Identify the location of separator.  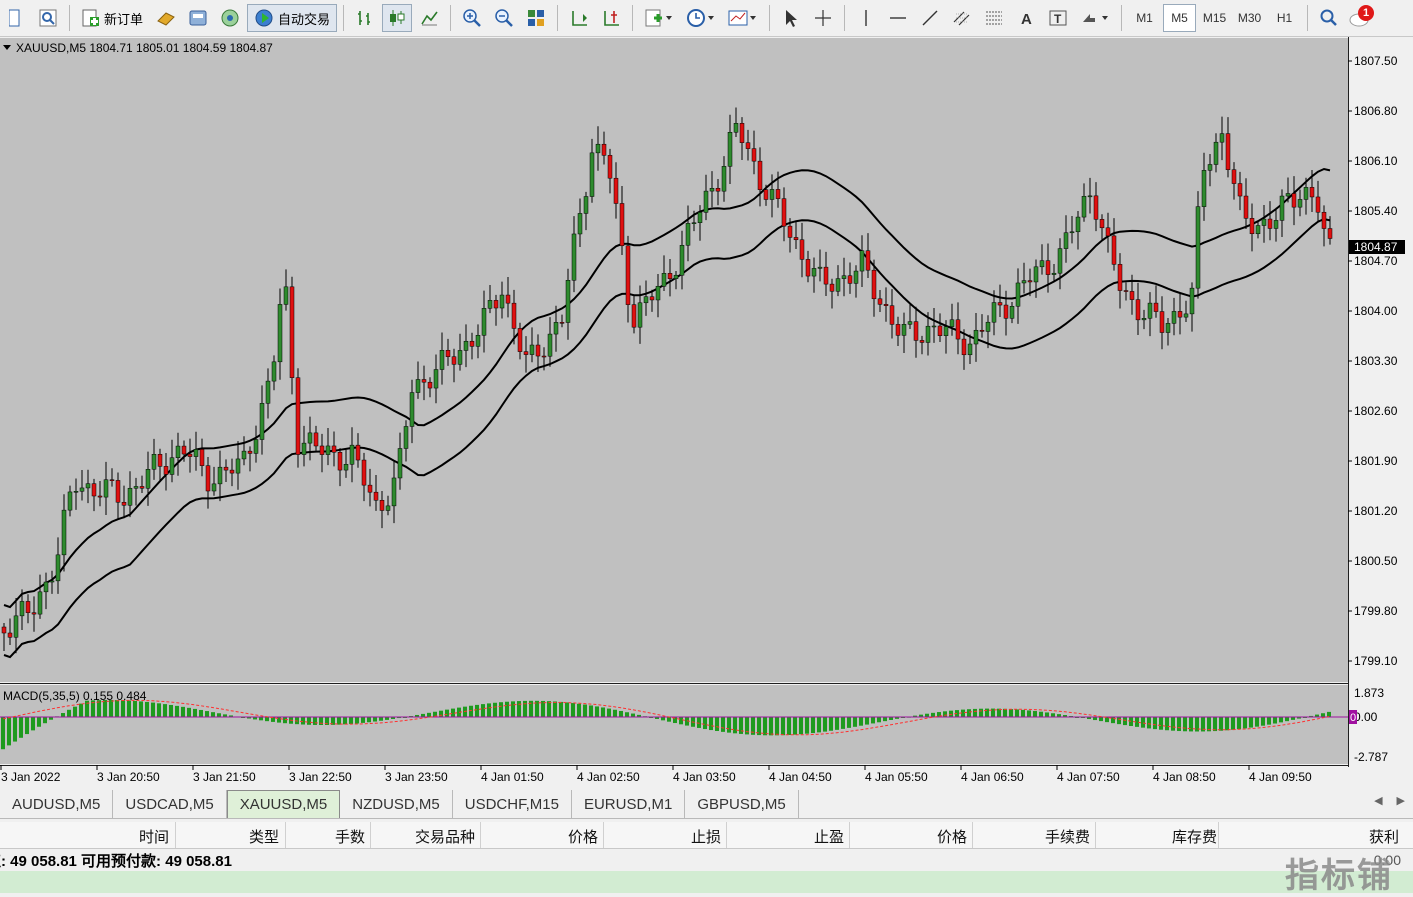
(1308, 18).